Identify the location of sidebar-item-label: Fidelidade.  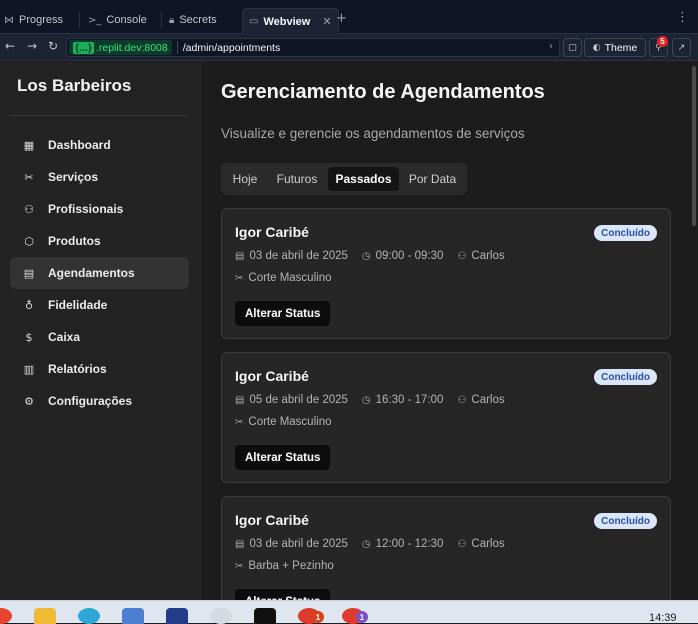
(78, 305).